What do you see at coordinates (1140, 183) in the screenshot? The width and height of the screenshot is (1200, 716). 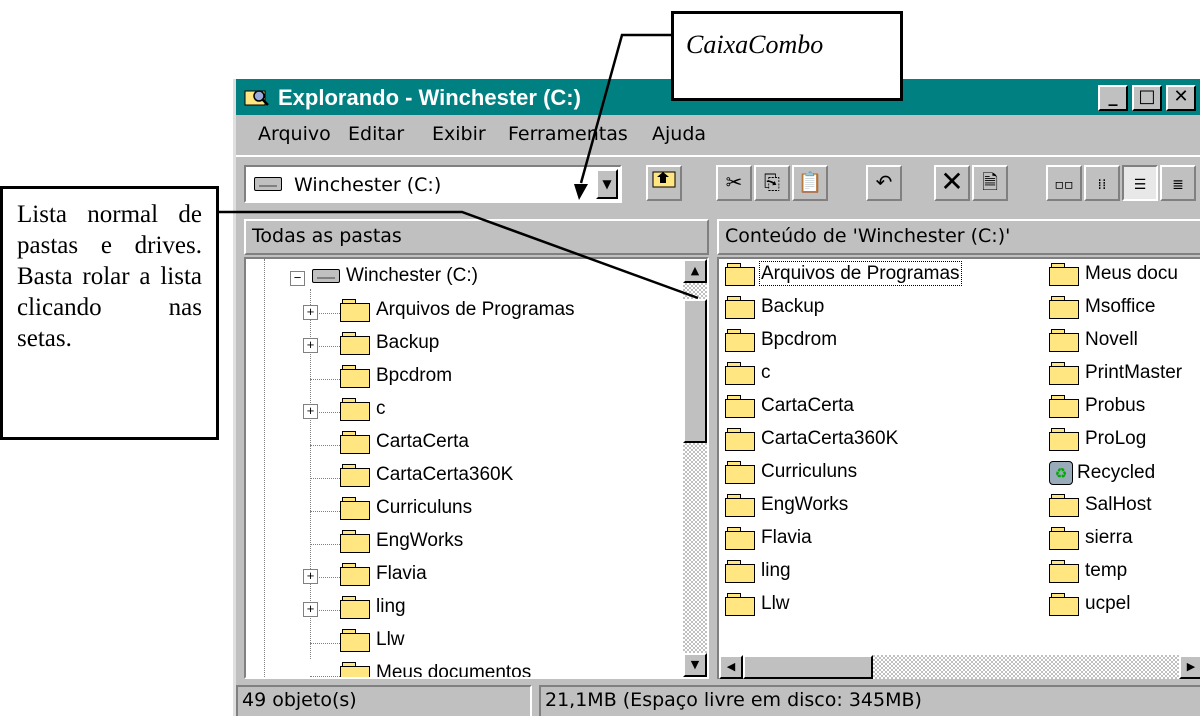 I see `list-view-button: ☰` at bounding box center [1140, 183].